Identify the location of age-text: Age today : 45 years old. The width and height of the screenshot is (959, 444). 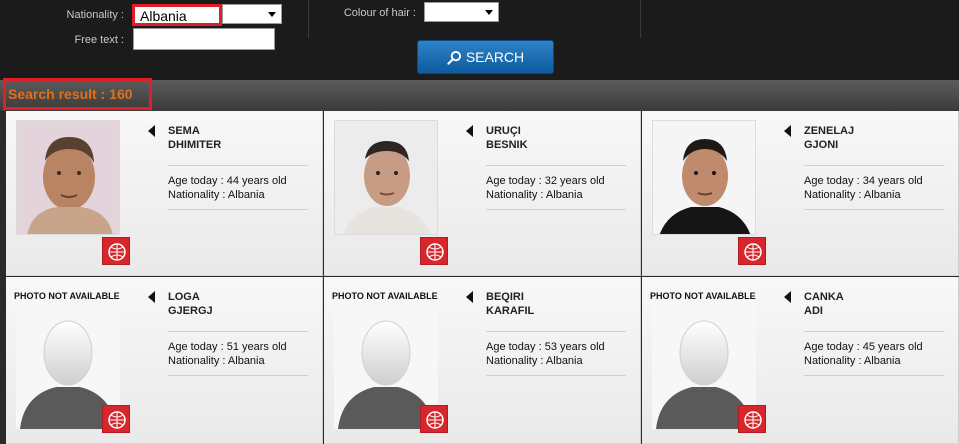
(863, 347).